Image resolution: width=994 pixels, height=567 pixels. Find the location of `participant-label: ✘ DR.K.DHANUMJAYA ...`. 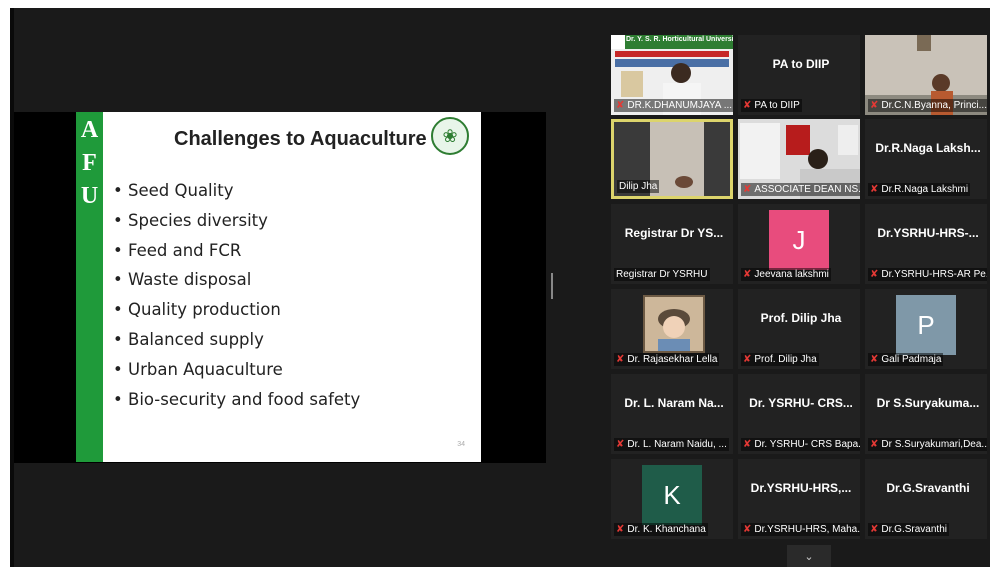

participant-label: ✘ DR.K.DHANUMJAYA ... is located at coordinates (673, 105).